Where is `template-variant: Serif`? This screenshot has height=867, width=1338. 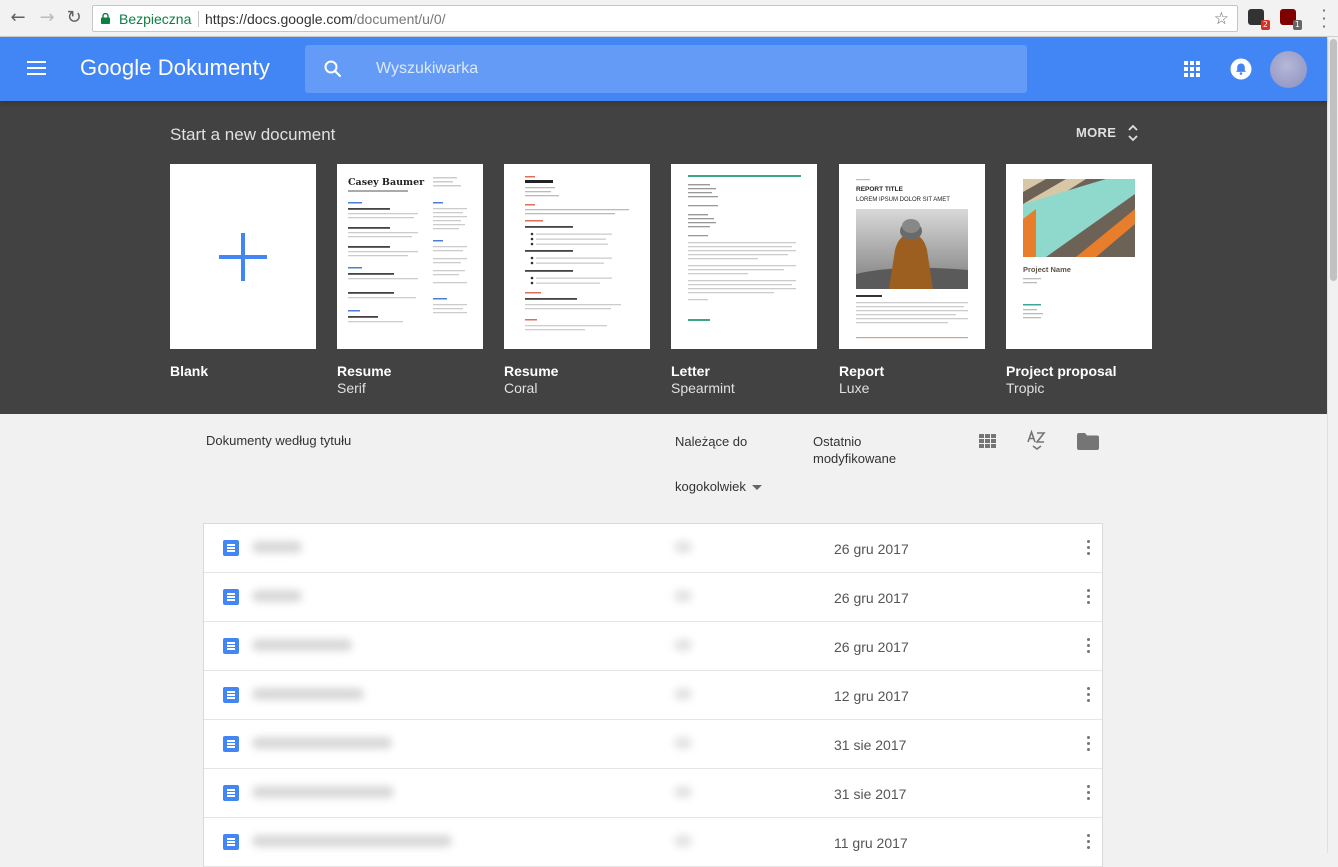 template-variant: Serif is located at coordinates (351, 388).